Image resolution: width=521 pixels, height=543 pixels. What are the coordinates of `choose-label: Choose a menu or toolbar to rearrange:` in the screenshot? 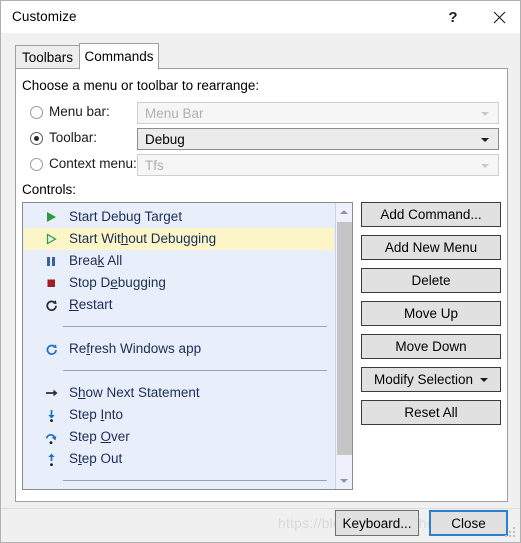 It's located at (141, 85).